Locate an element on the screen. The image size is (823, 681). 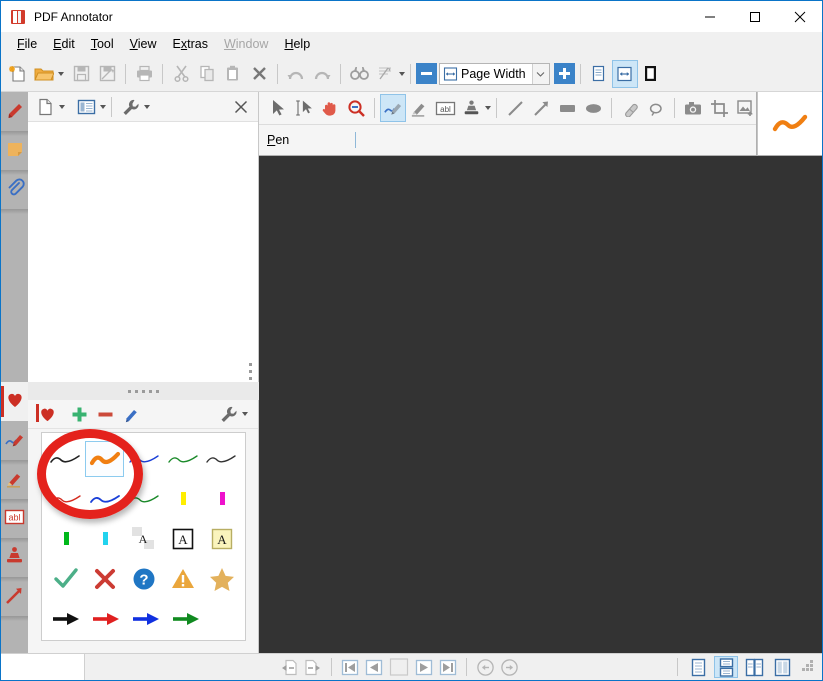
sidebar-tab-textbox: abl is located at coordinates (14, 521).